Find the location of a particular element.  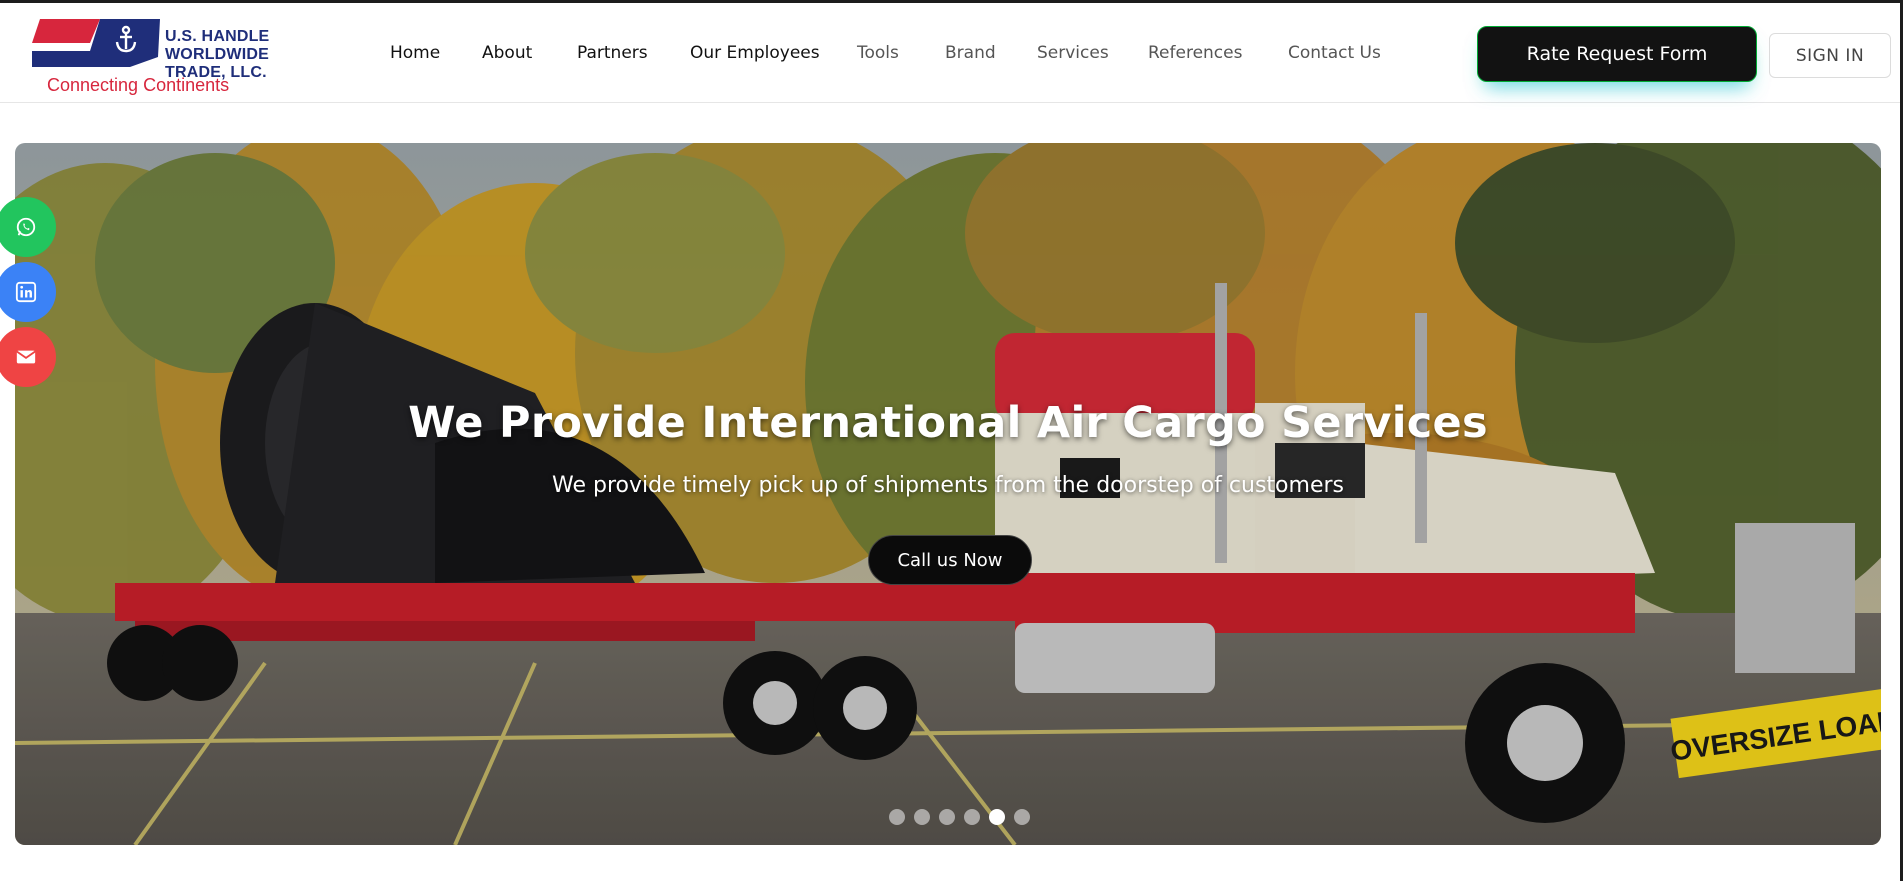

nav-item-about: About is located at coordinates (507, 53).